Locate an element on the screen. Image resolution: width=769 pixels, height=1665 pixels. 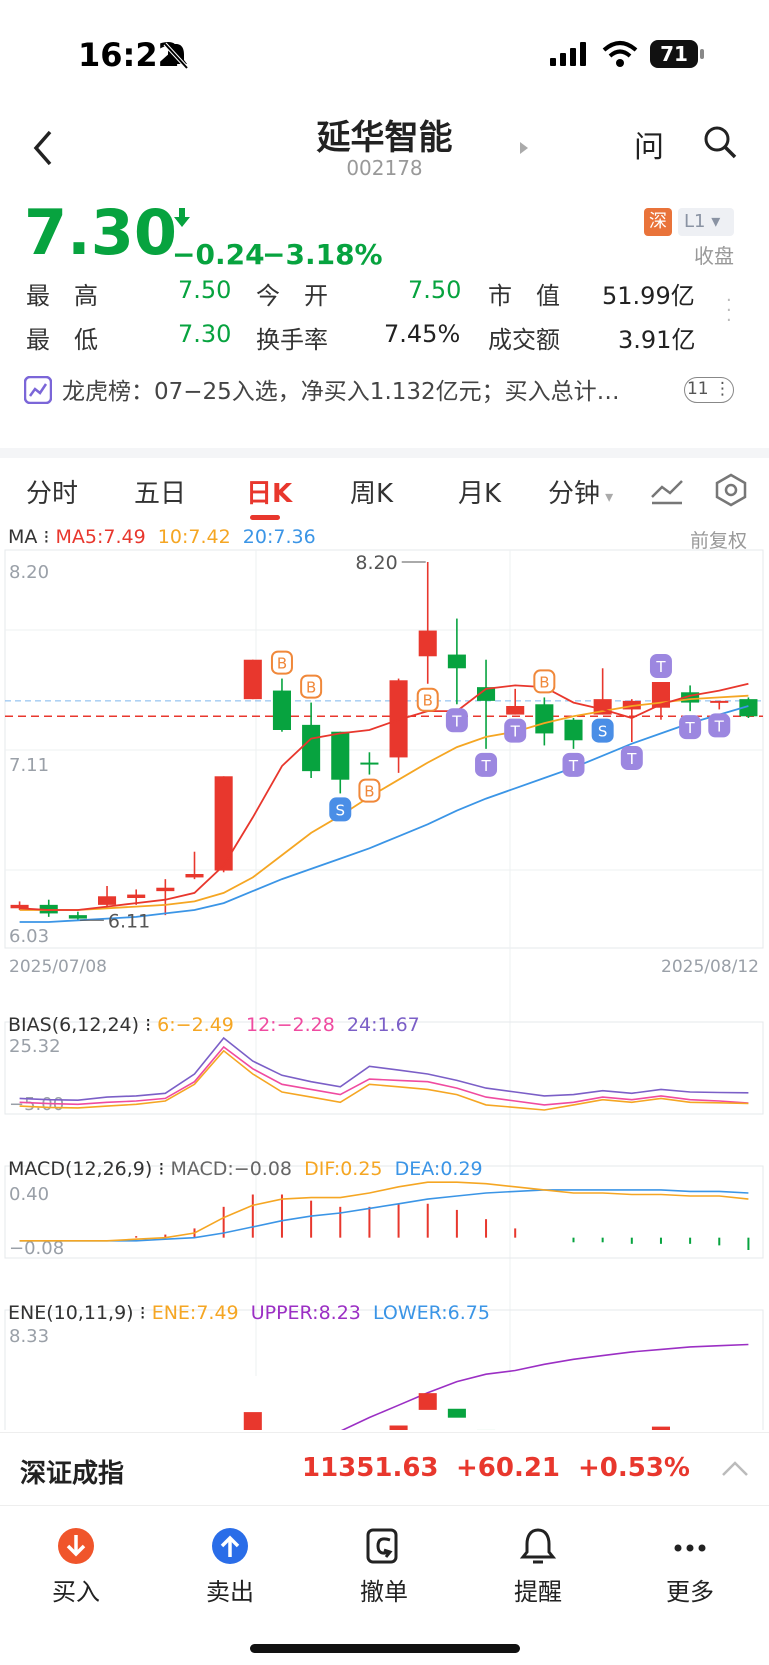
more-dots-icon: · · · is located at coordinates (729, 311).